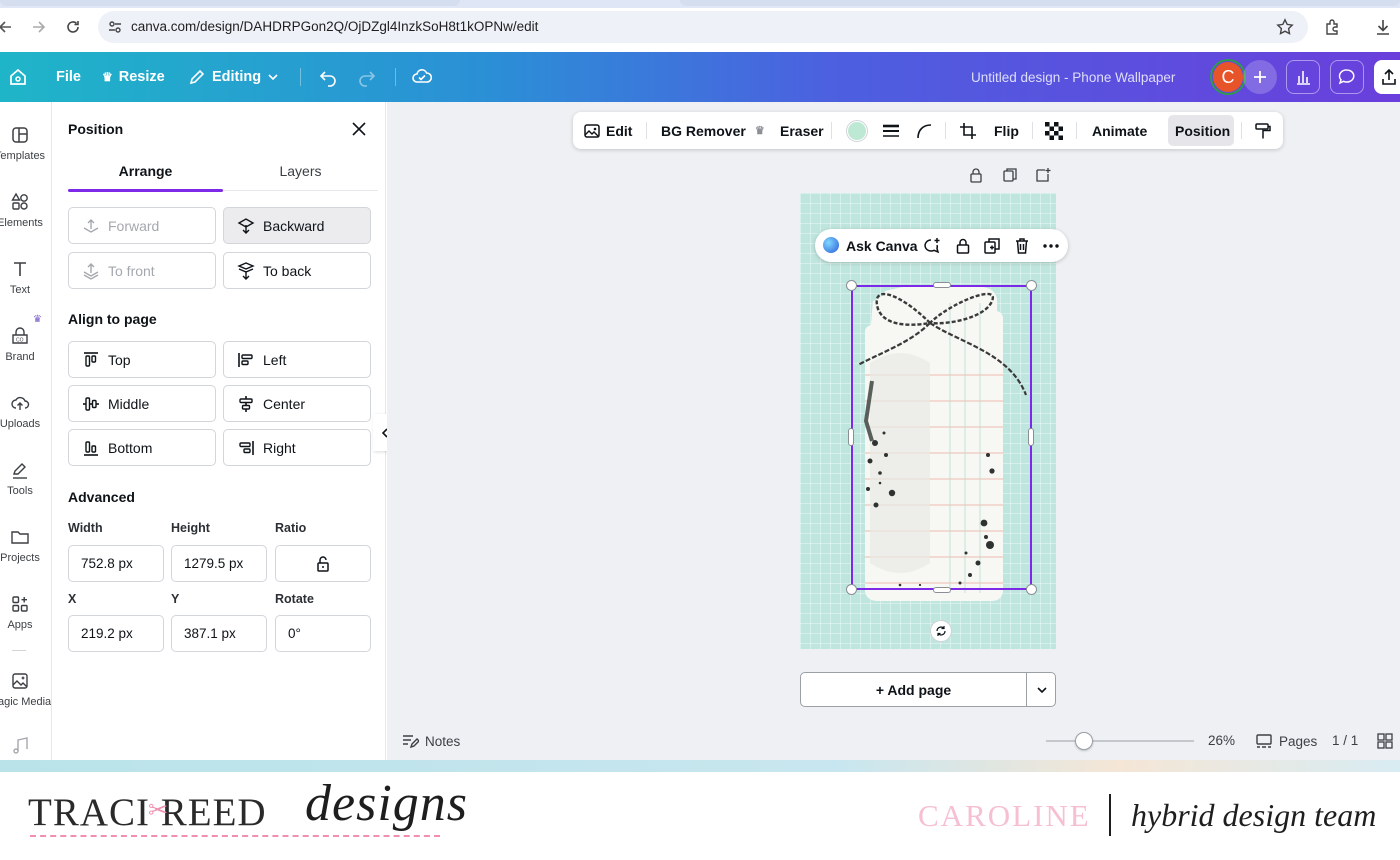 The image size is (1400, 860). What do you see at coordinates (25, 478) in the screenshot?
I see `rail-item-tools: Tools` at bounding box center [25, 478].